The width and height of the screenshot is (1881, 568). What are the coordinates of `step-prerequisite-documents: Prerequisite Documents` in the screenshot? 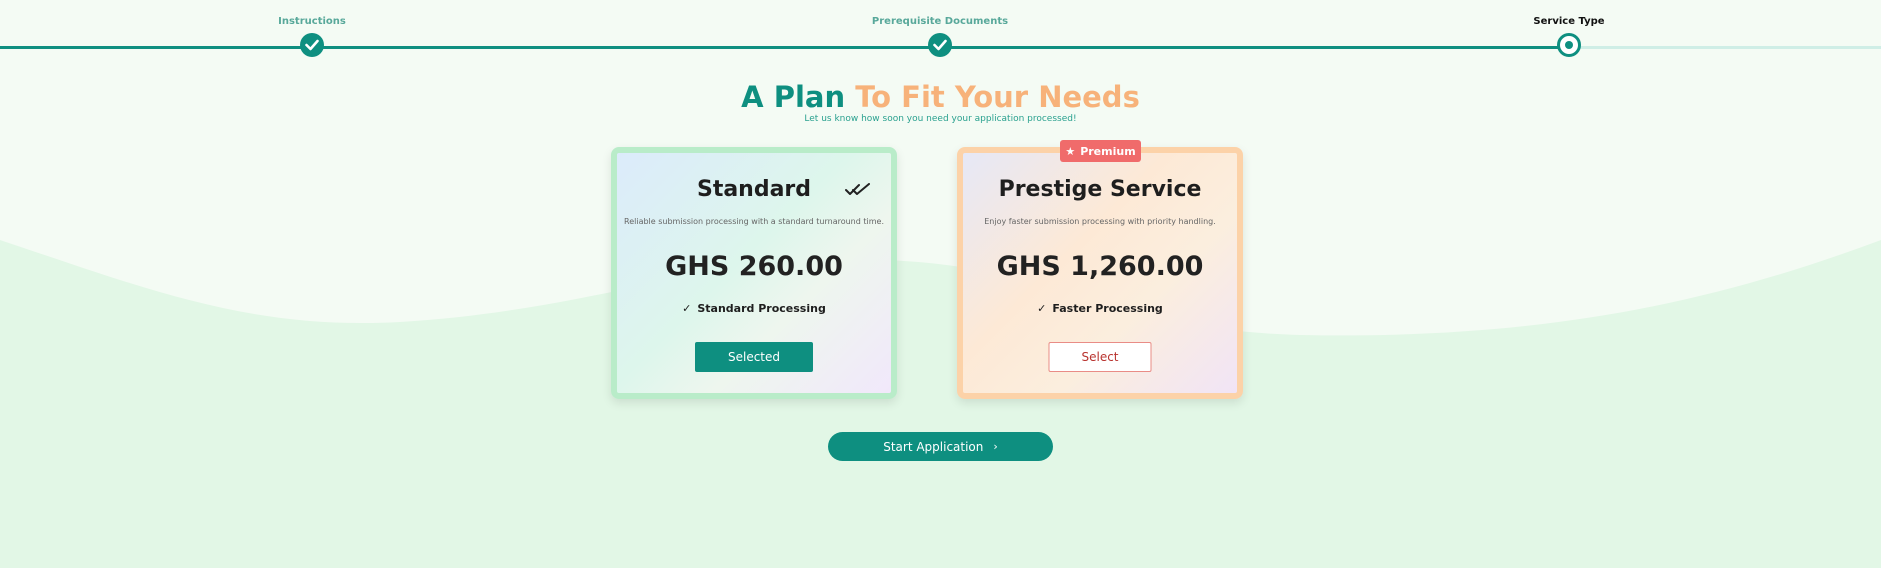 It's located at (940, 28).